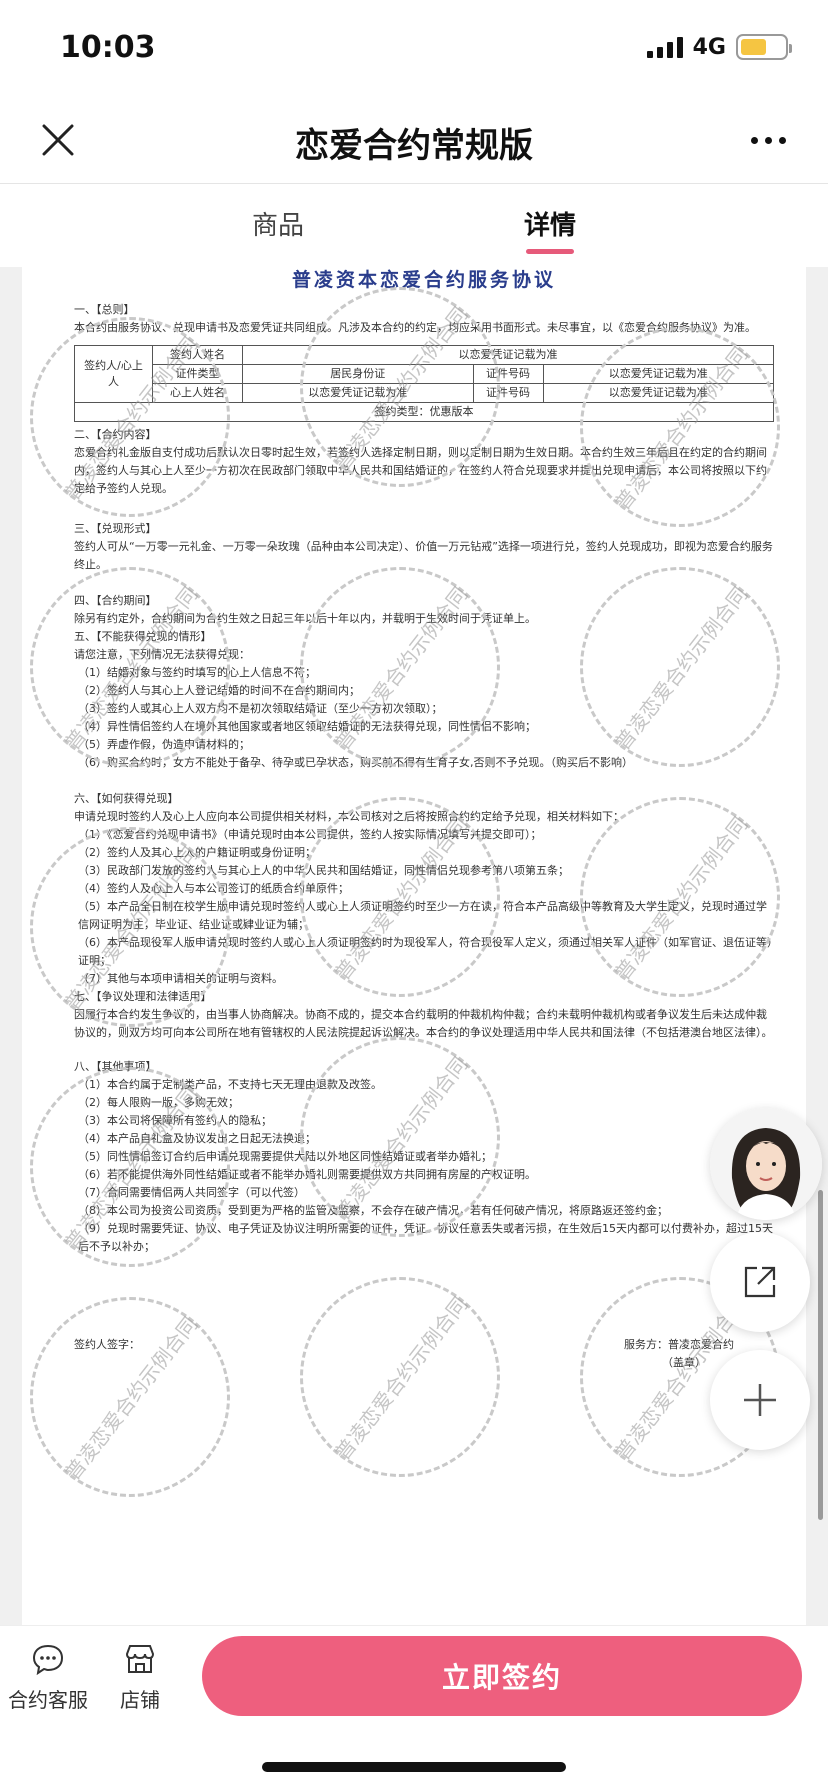  I want to click on customer-service-avatar, so click(766, 1164).